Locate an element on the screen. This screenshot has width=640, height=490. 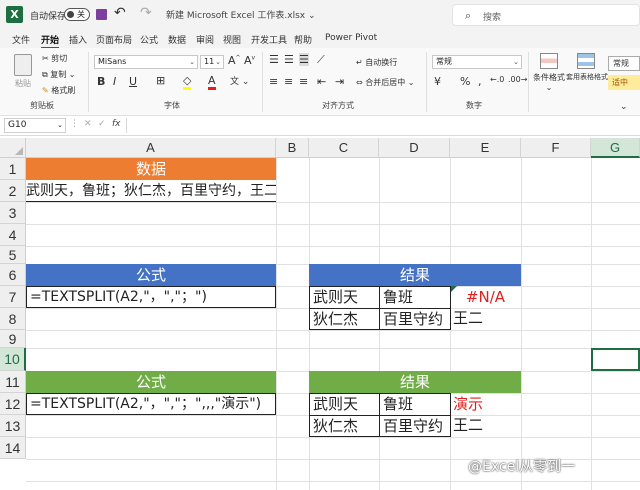
active-cell-selection is located at coordinates (615, 359).